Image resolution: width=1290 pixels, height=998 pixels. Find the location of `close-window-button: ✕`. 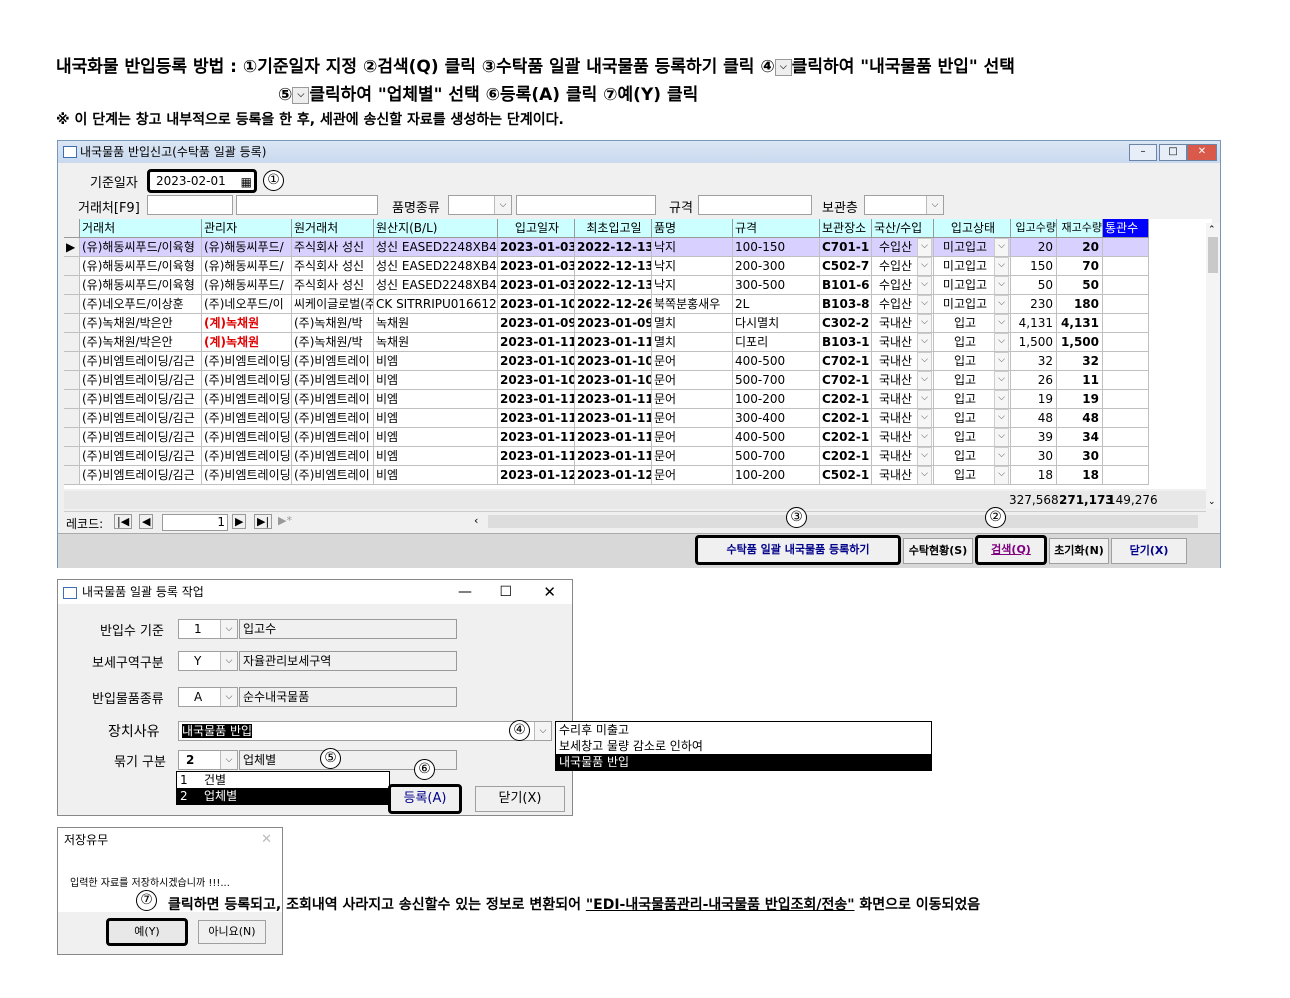

close-window-button: ✕ is located at coordinates (1202, 152).